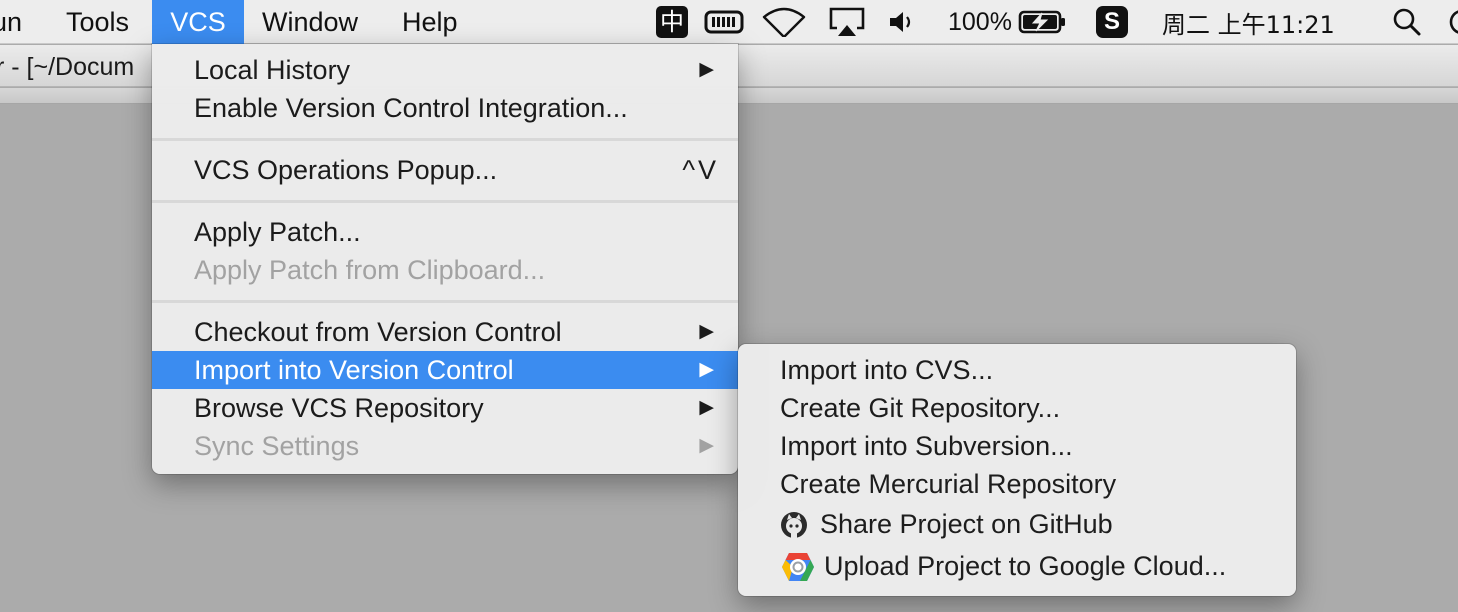 This screenshot has width=1458, height=612. What do you see at coordinates (1407, 22) in the screenshot?
I see `spotlight-search-icon` at bounding box center [1407, 22].